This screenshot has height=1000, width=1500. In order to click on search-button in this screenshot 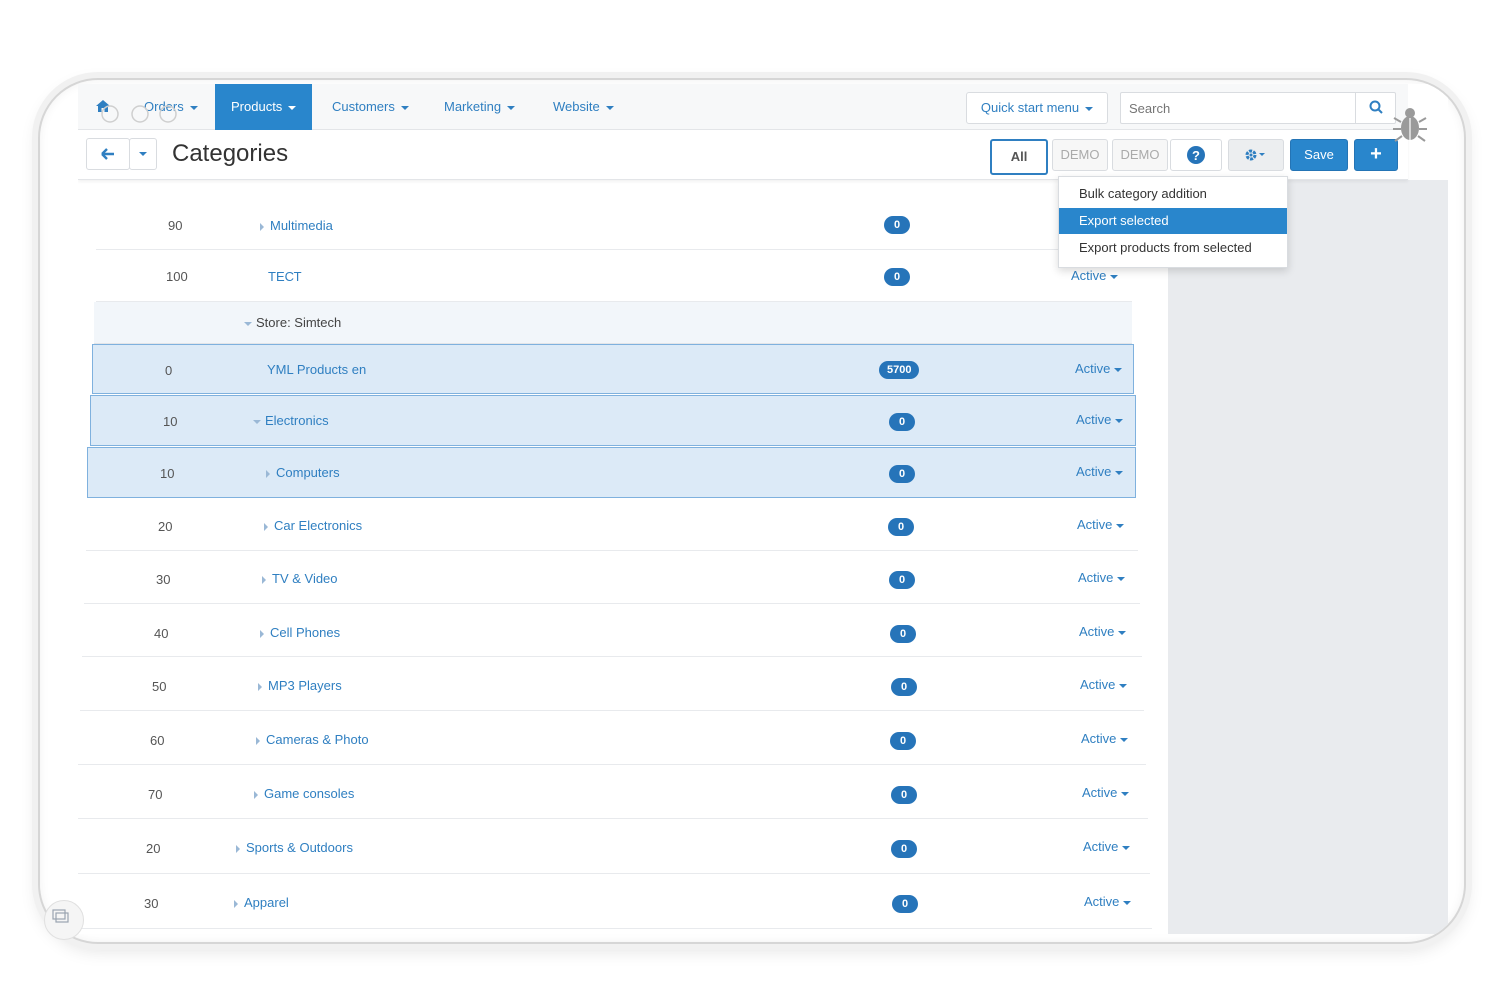, I will do `click(1375, 108)`.